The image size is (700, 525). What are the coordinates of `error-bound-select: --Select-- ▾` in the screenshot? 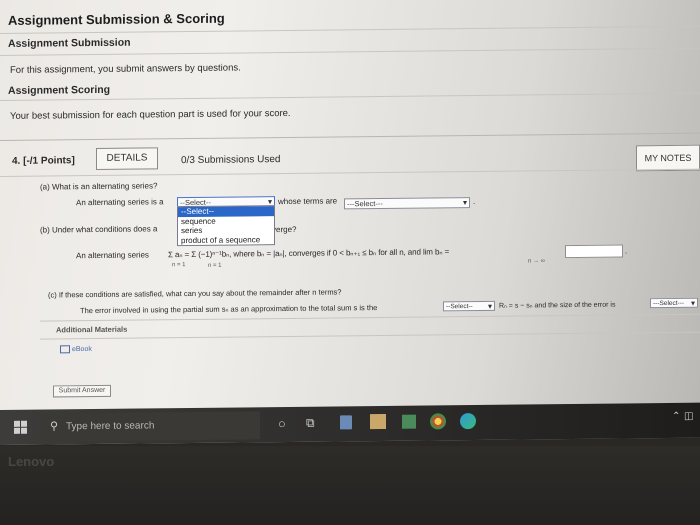 It's located at (469, 306).